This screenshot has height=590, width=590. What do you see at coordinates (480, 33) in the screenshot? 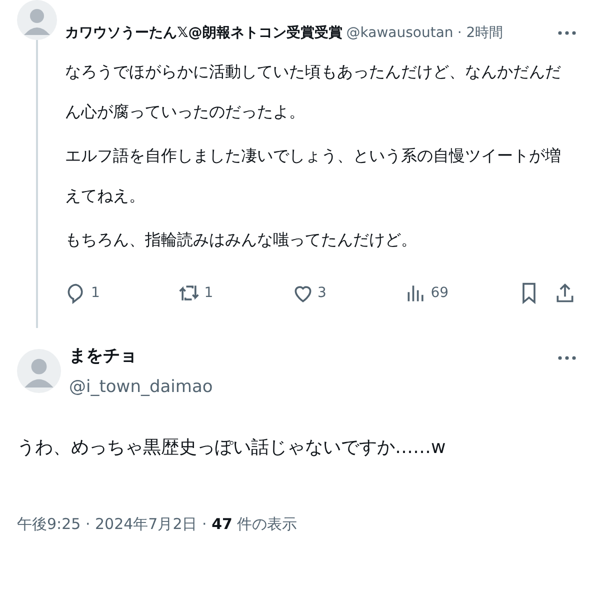
I see `post-time: · 2時間` at bounding box center [480, 33].